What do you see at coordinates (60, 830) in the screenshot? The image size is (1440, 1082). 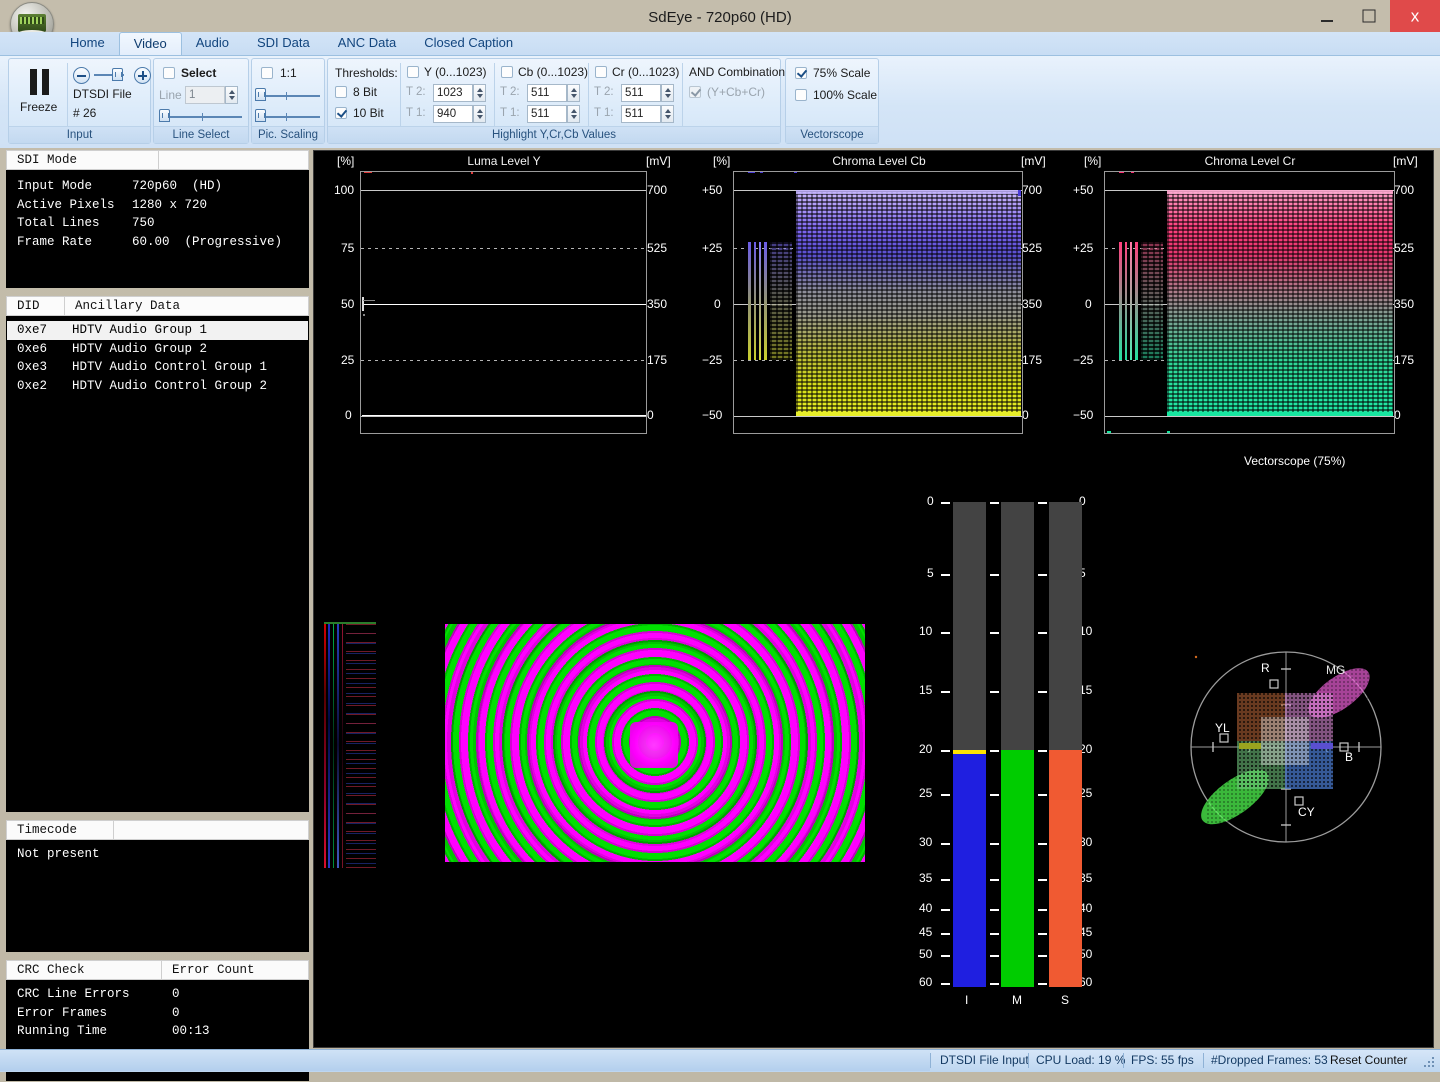 I see `timecode-header-left: Timecode` at bounding box center [60, 830].